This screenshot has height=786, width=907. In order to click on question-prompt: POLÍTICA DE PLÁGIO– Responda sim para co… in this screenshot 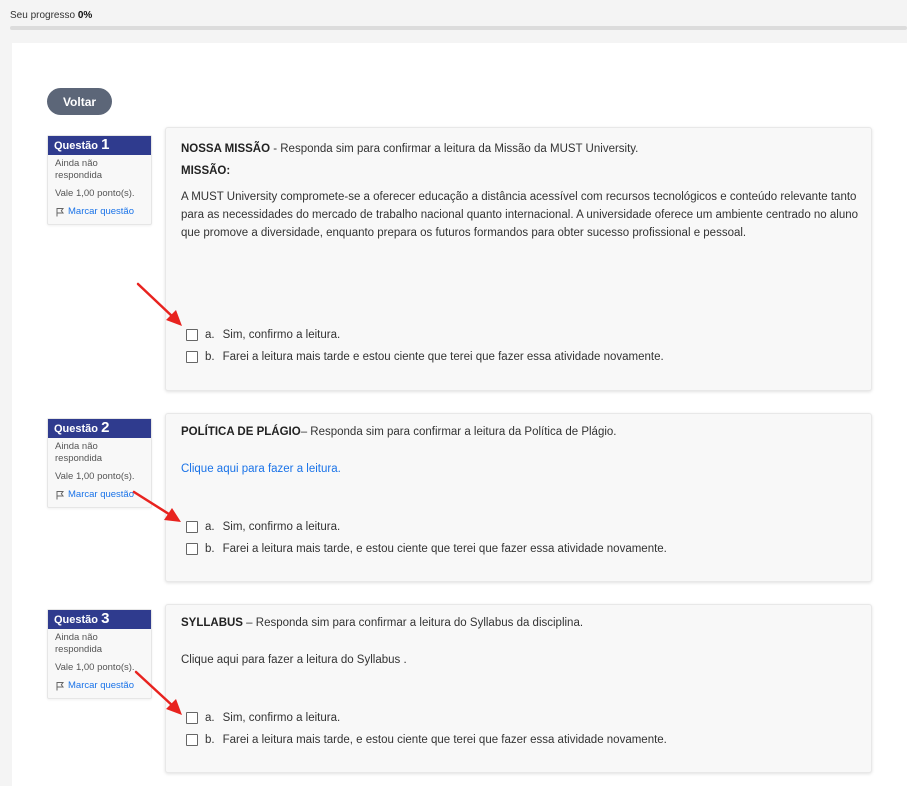, I will do `click(399, 432)`.